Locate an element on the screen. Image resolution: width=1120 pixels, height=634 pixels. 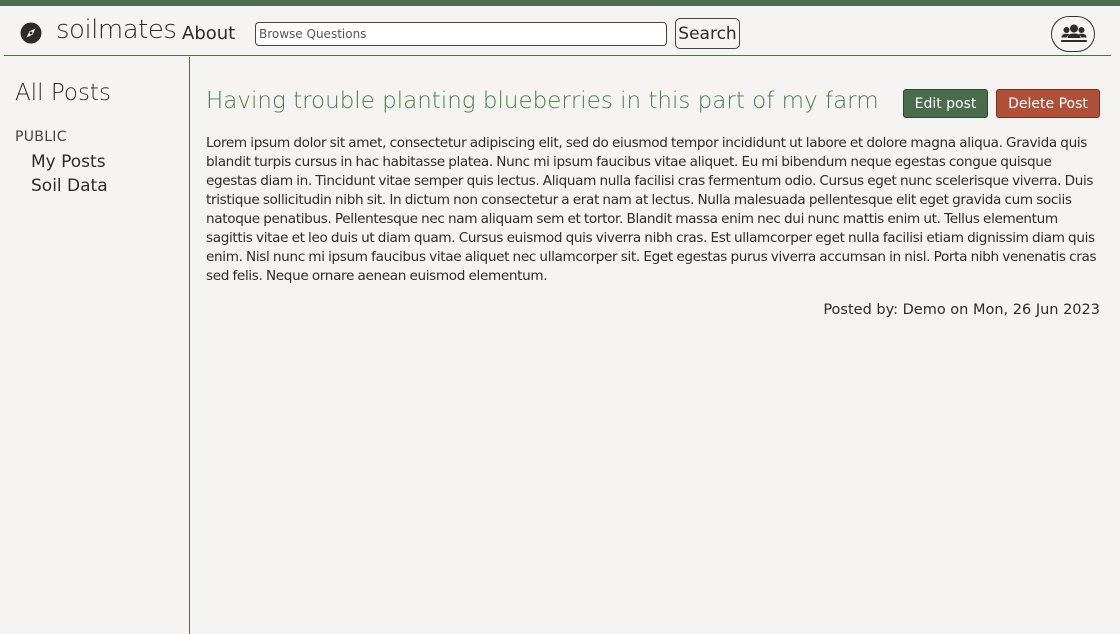
sidebar-item-soil-data: Soil Data is located at coordinates (69, 186).